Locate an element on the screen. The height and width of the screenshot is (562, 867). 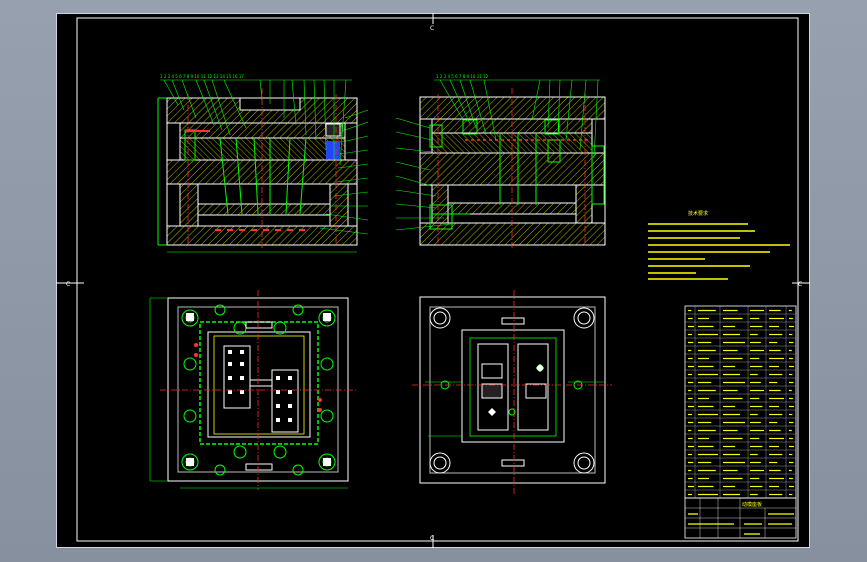
notes-heading: 技术要求 is located at coordinates (698, 213).